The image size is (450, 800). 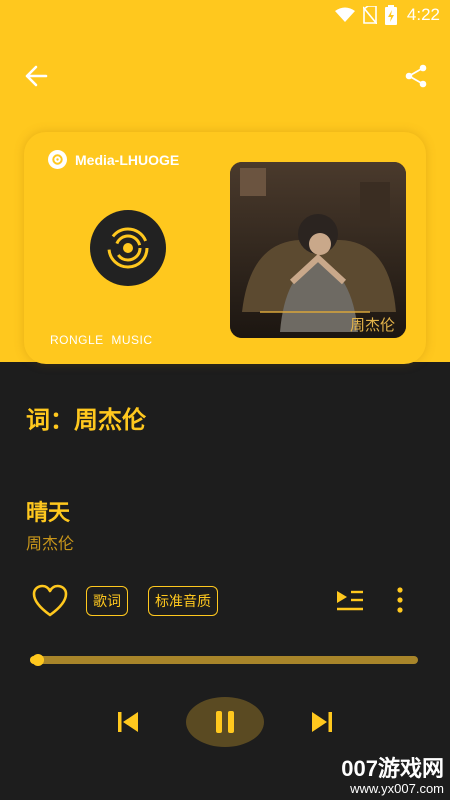 I want to click on brand-logo-icon, so click(x=57, y=159).